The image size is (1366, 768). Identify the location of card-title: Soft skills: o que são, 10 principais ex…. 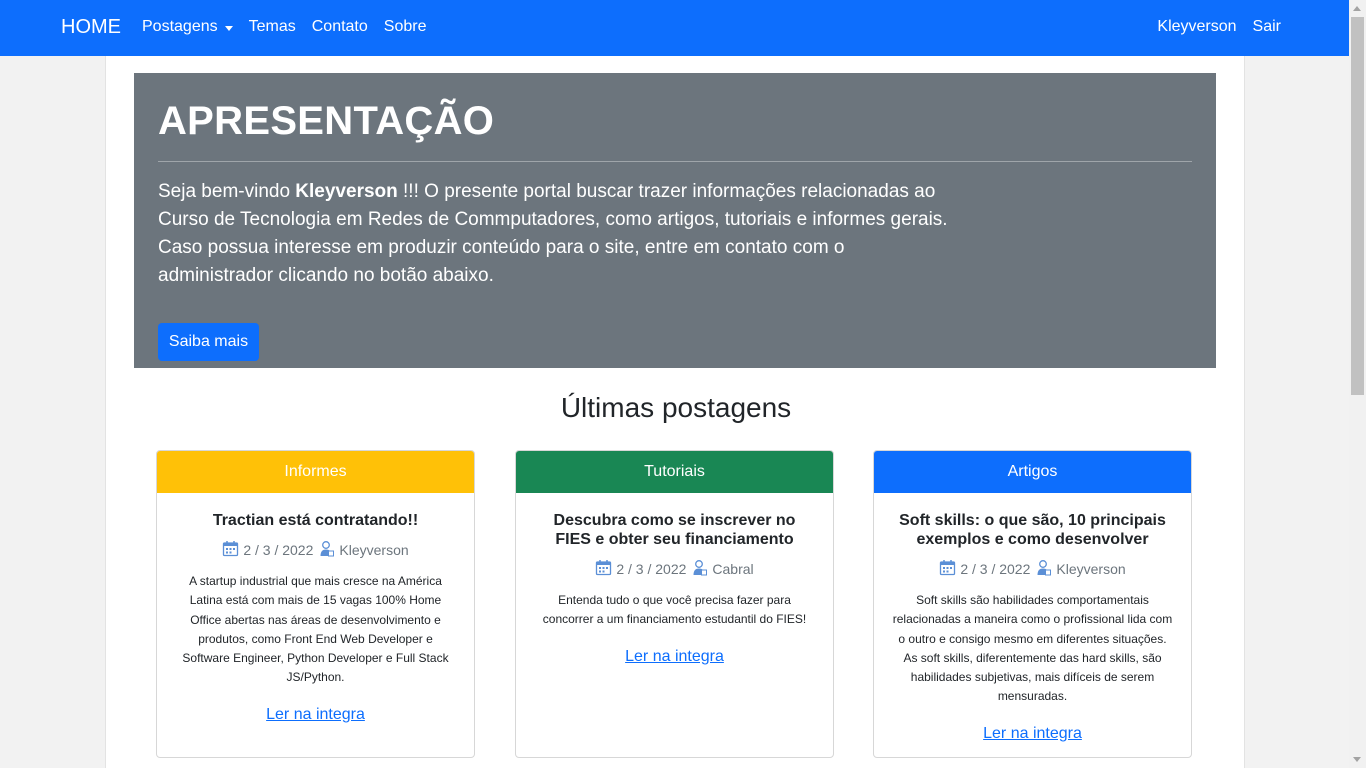
(1032, 530).